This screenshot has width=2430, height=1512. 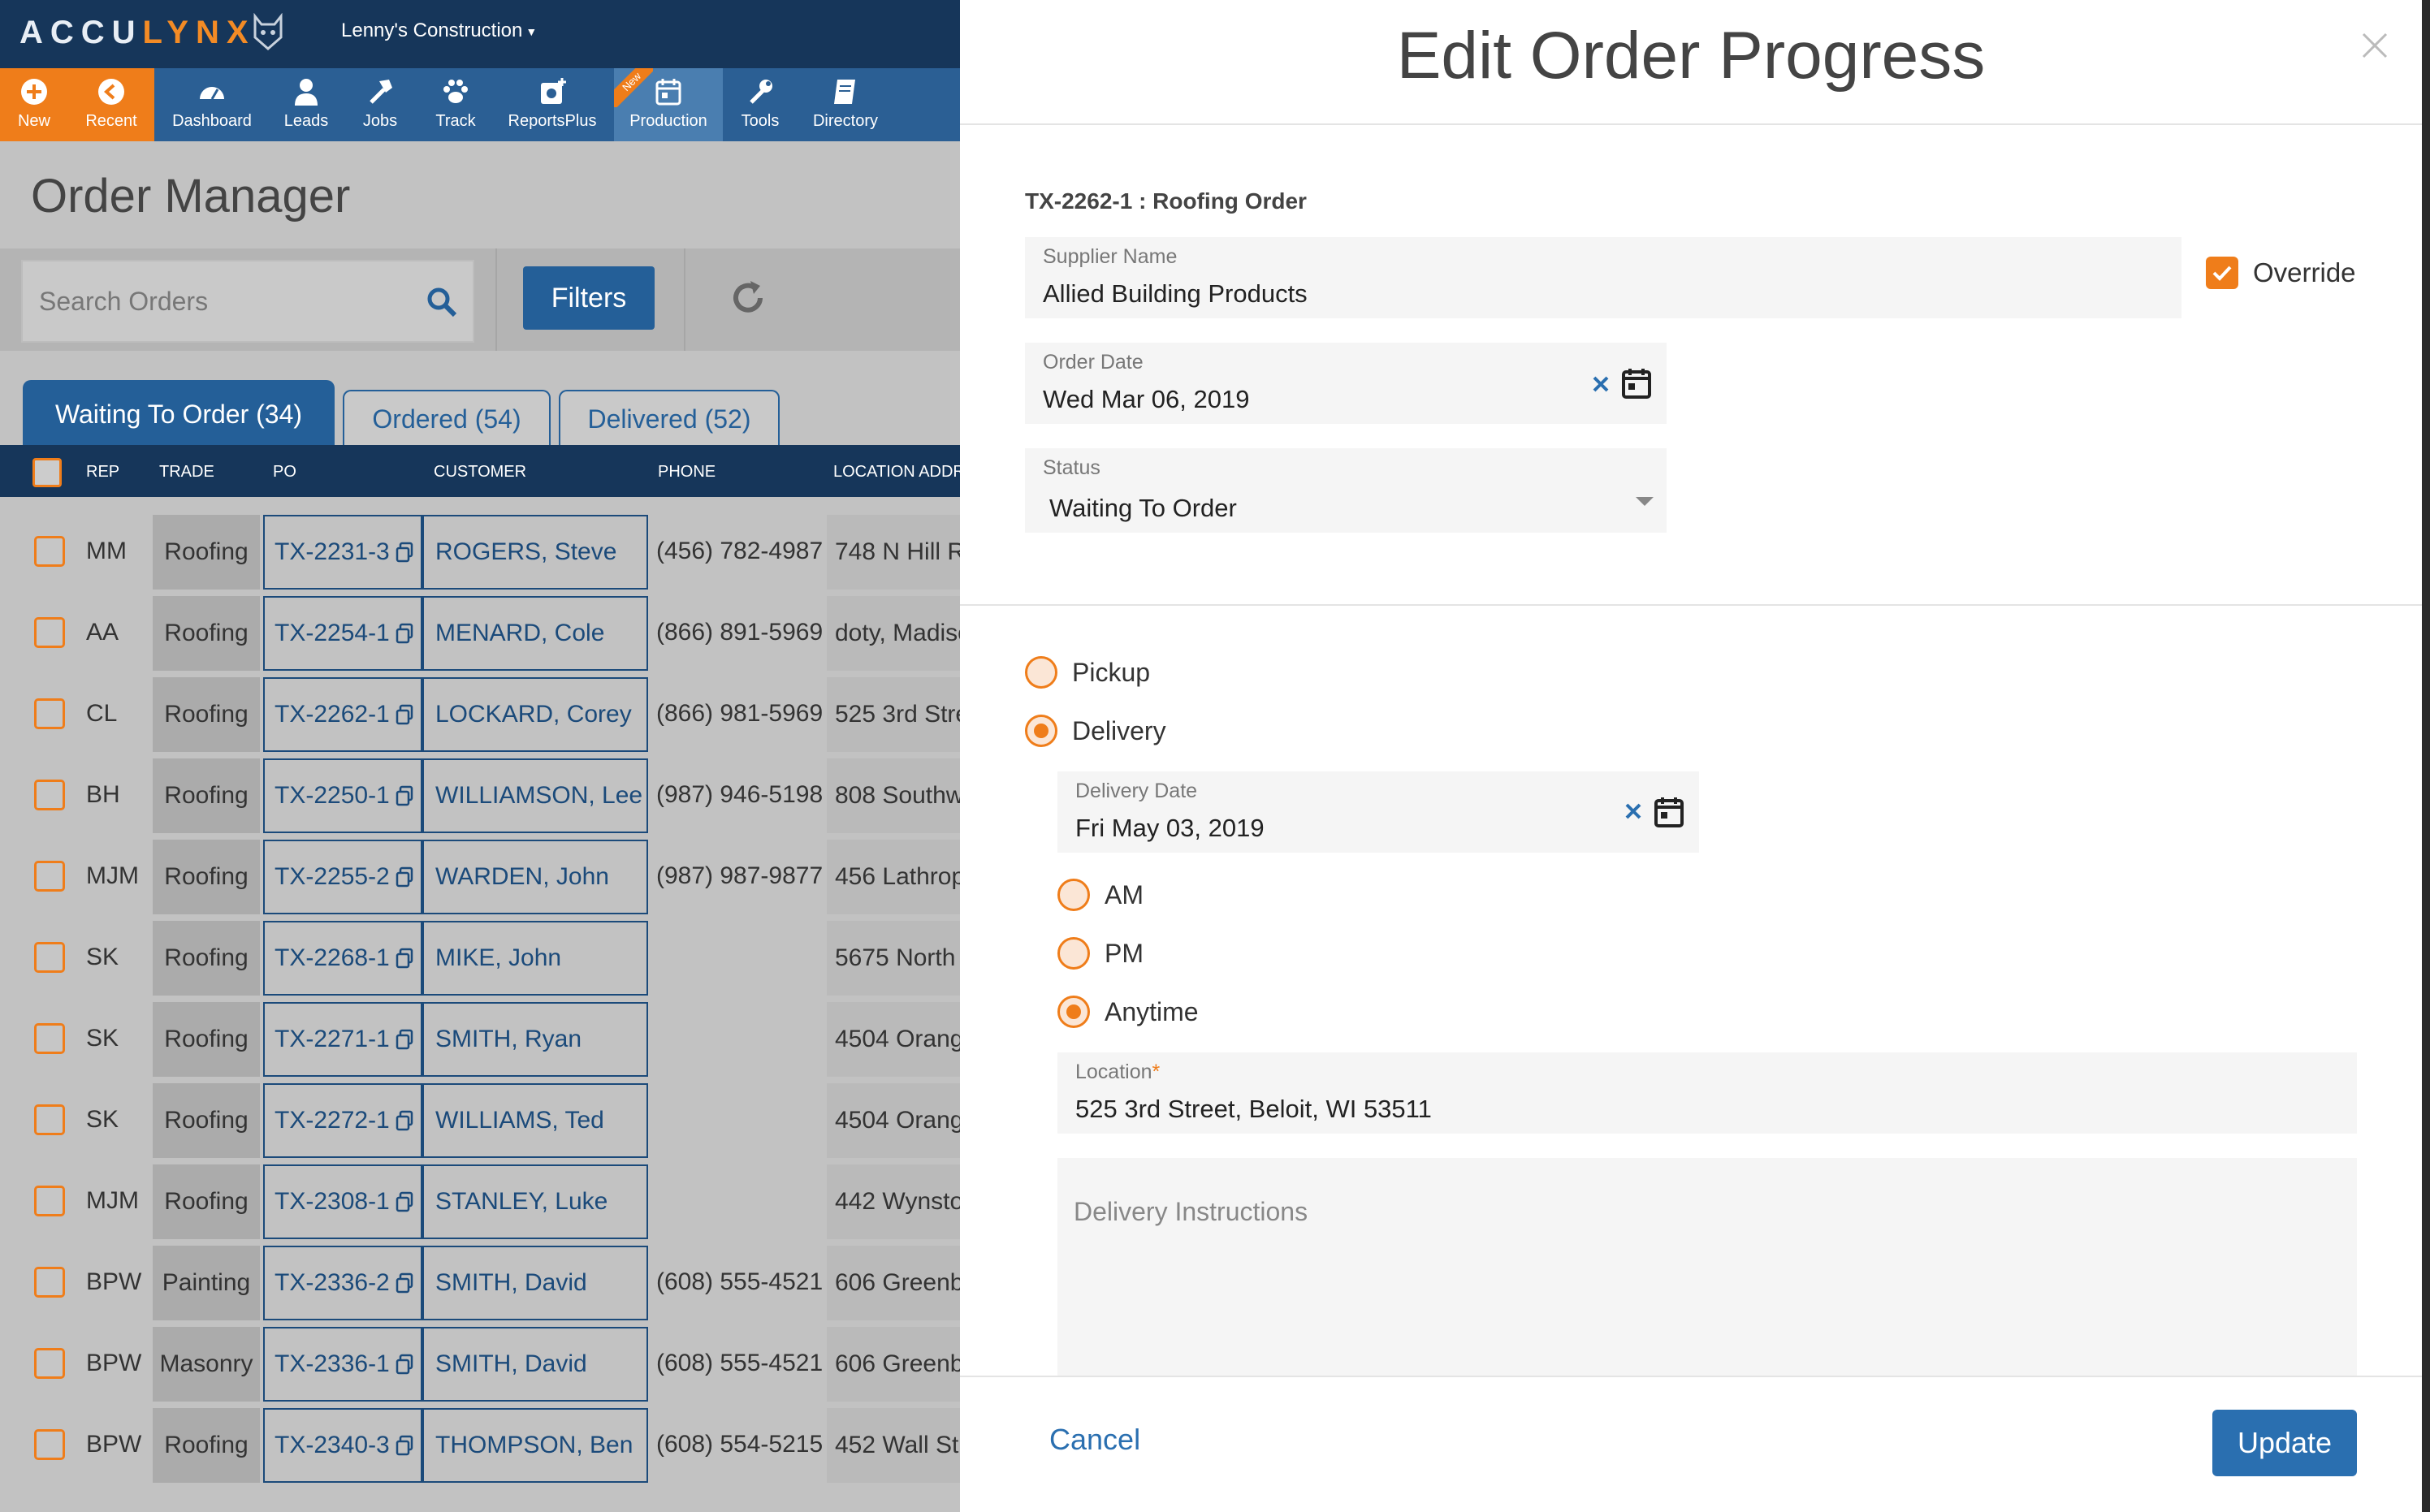 What do you see at coordinates (34, 104) in the screenshot?
I see `nav-new: New` at bounding box center [34, 104].